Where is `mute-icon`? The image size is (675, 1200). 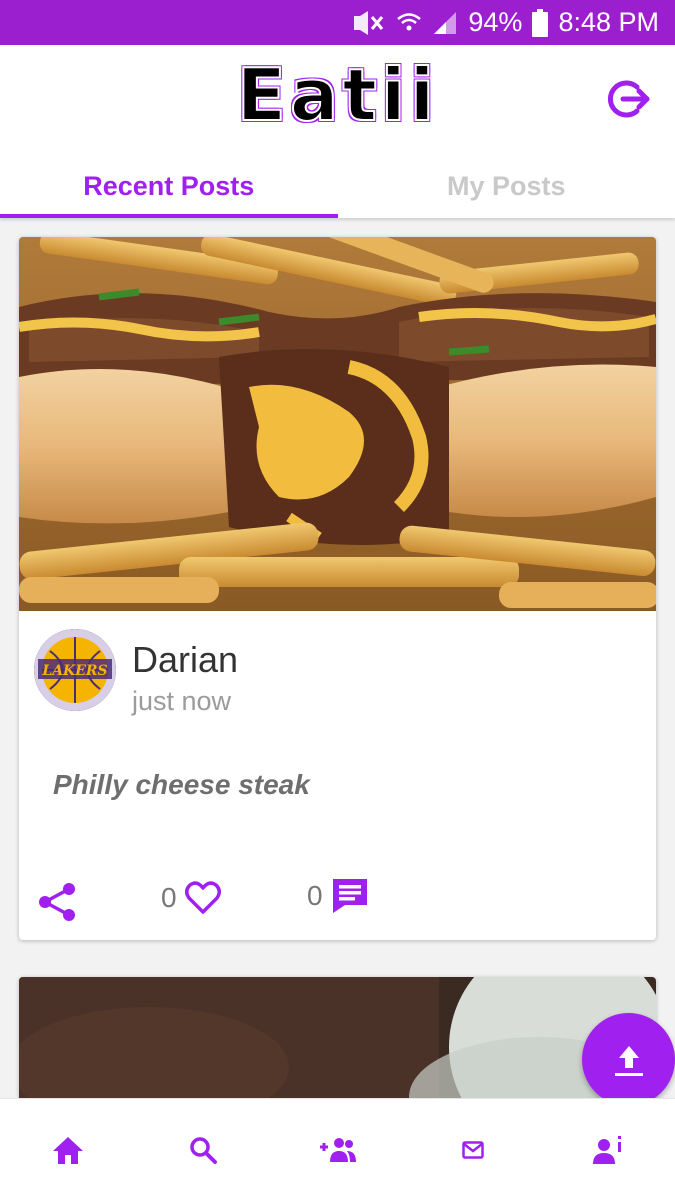 mute-icon is located at coordinates (368, 23).